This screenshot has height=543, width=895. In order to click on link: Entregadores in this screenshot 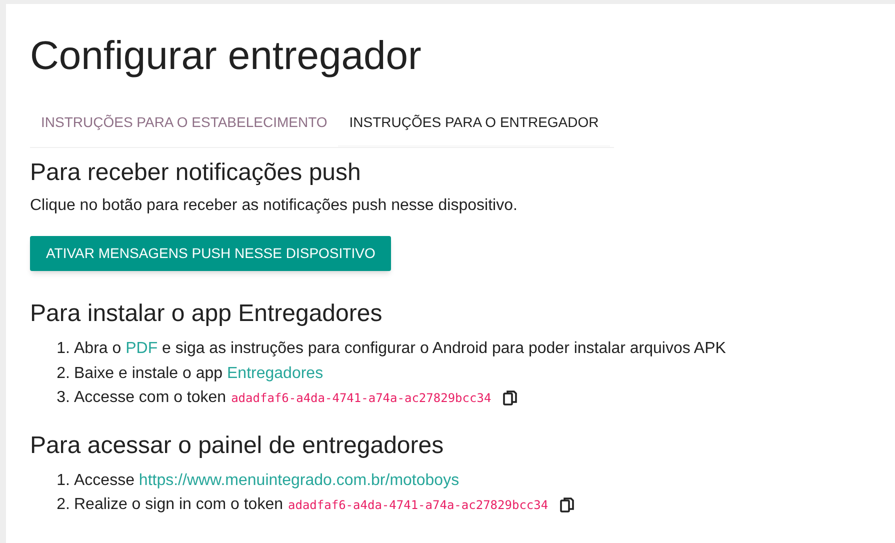, I will do `click(275, 373)`.